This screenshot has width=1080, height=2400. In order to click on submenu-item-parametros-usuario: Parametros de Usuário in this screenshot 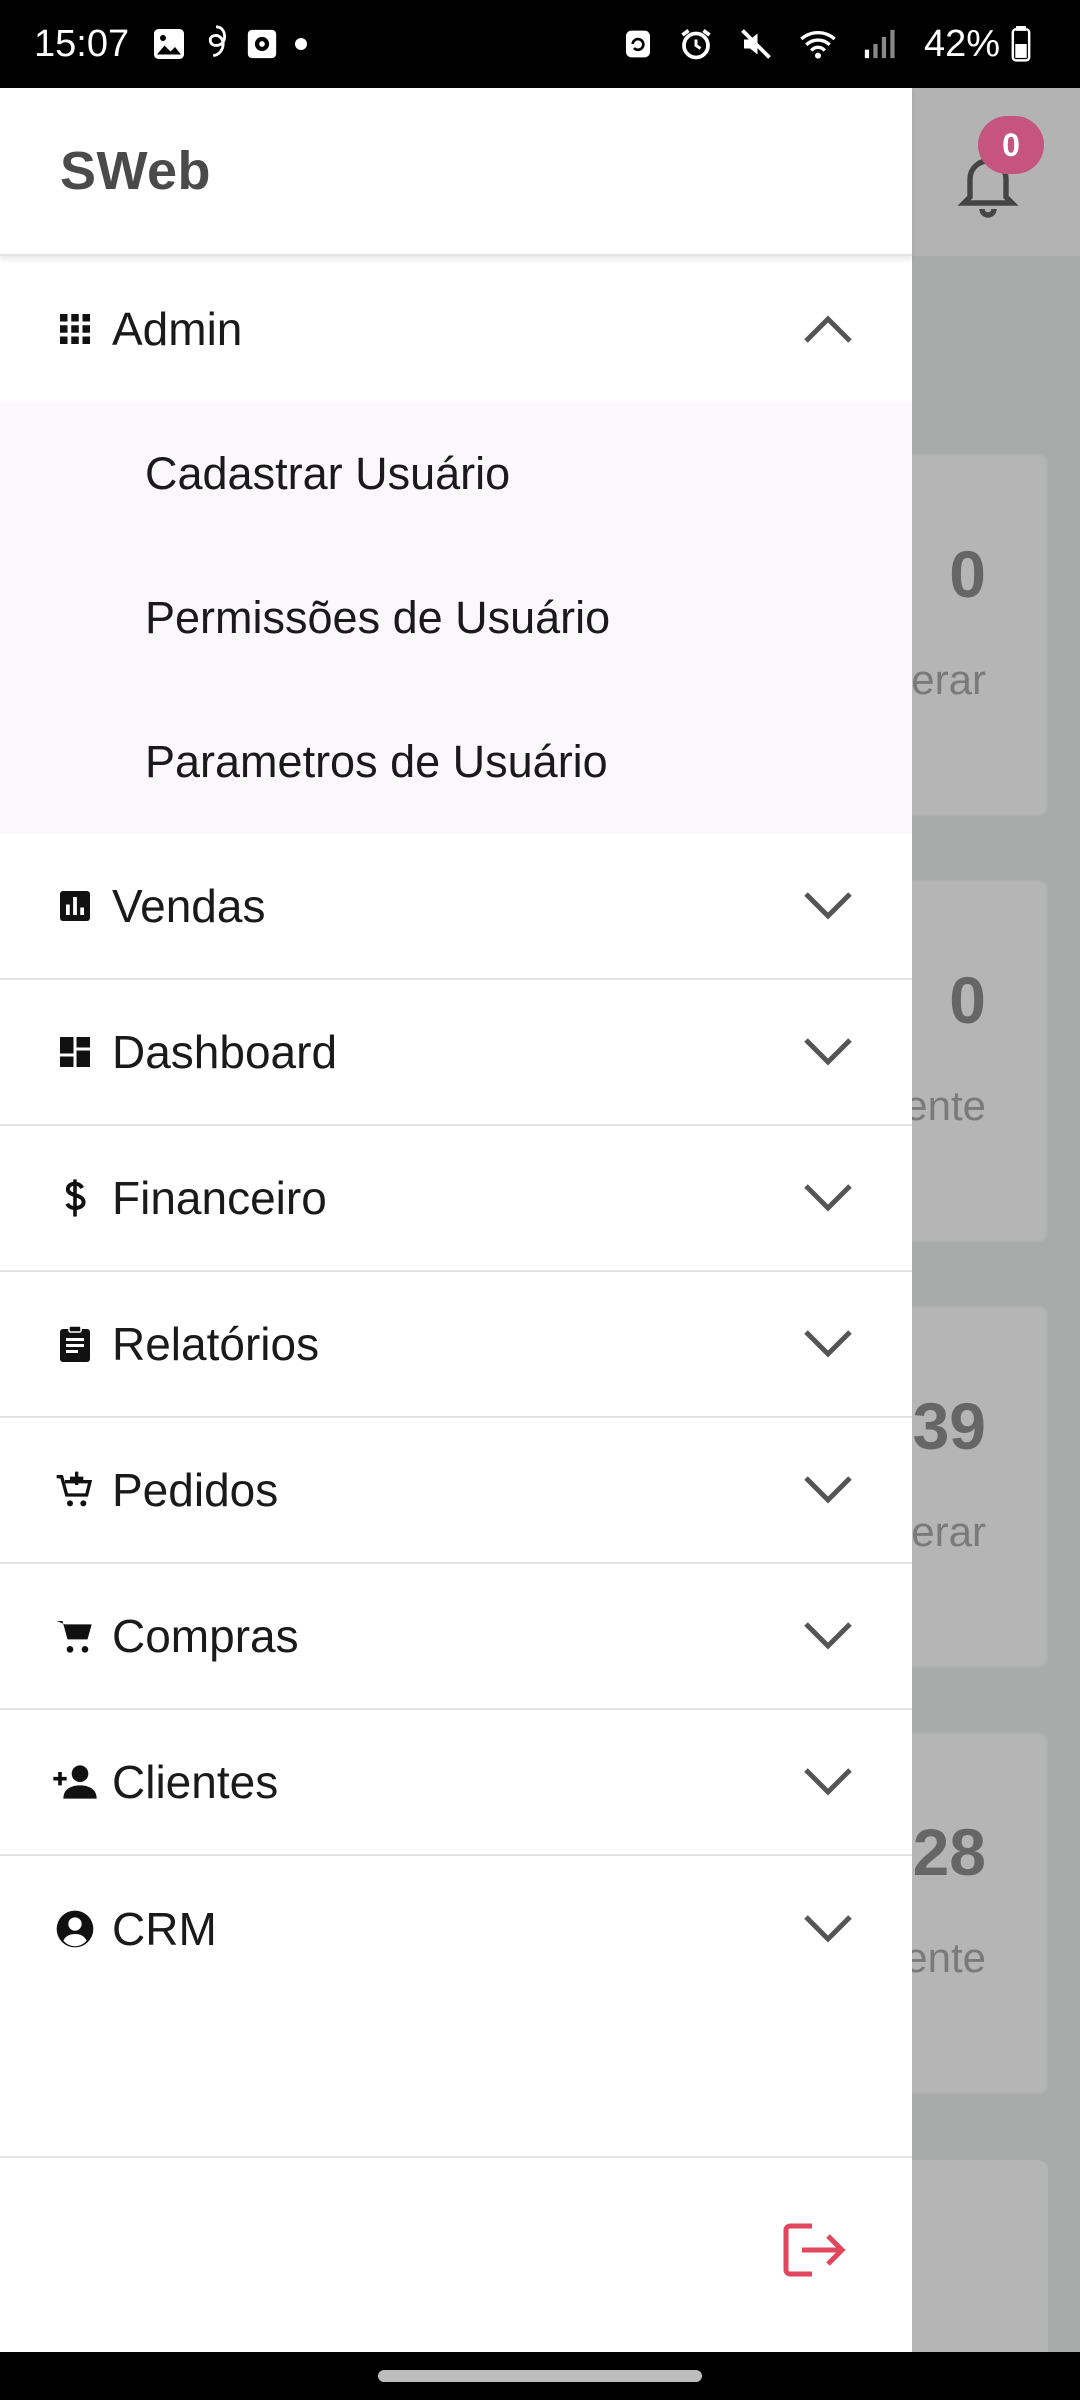, I will do `click(456, 762)`.